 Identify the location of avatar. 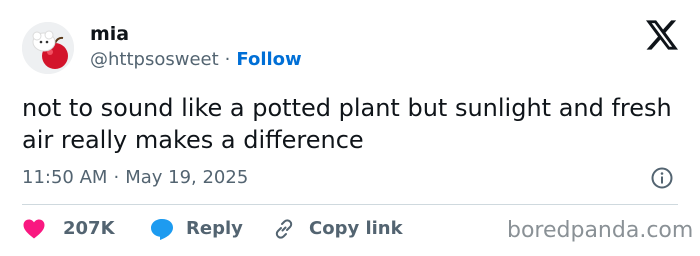
(48, 48).